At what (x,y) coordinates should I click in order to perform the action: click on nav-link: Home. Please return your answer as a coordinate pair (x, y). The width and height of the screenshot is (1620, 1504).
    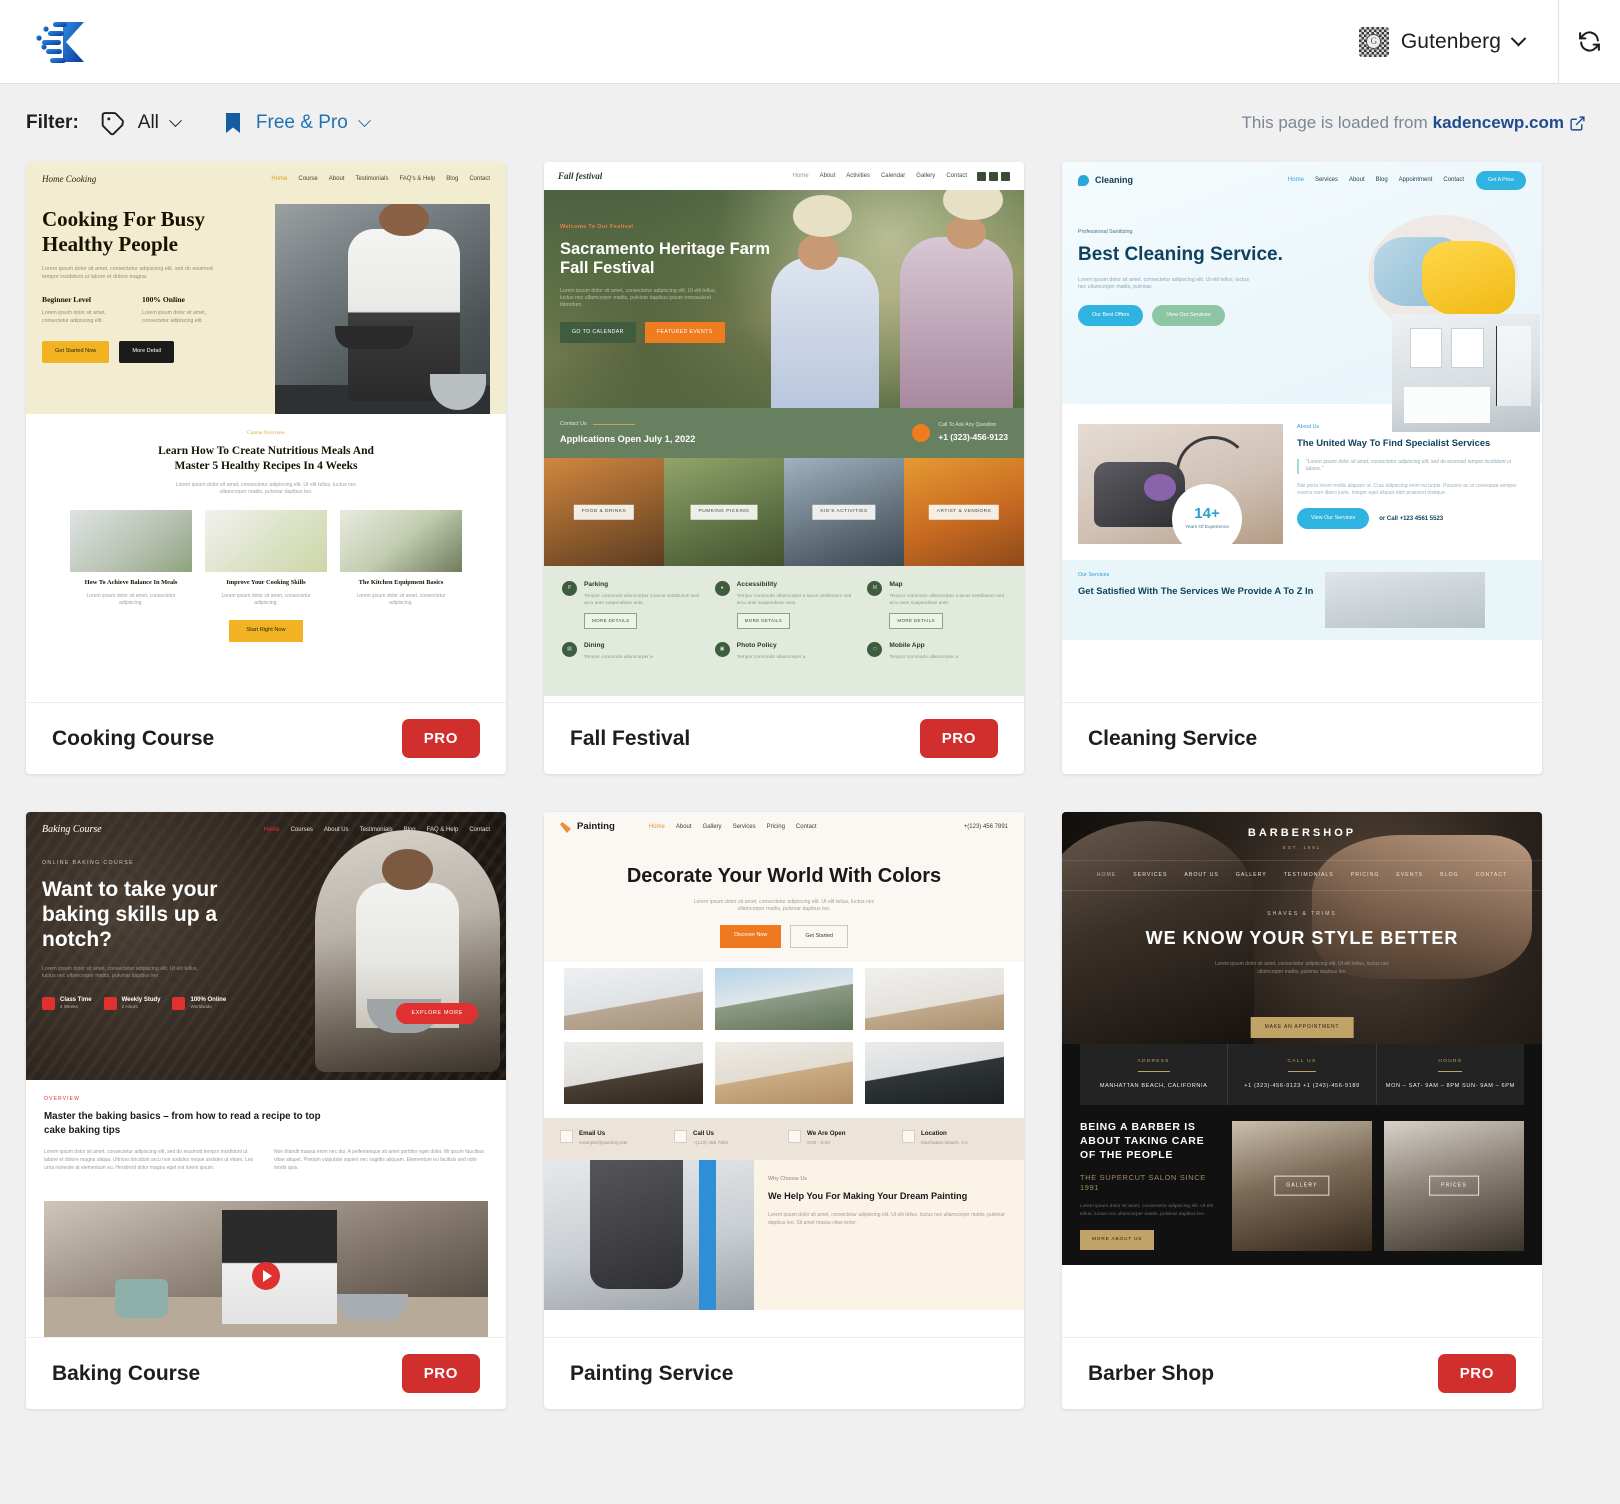
    Looking at the image, I should click on (800, 176).